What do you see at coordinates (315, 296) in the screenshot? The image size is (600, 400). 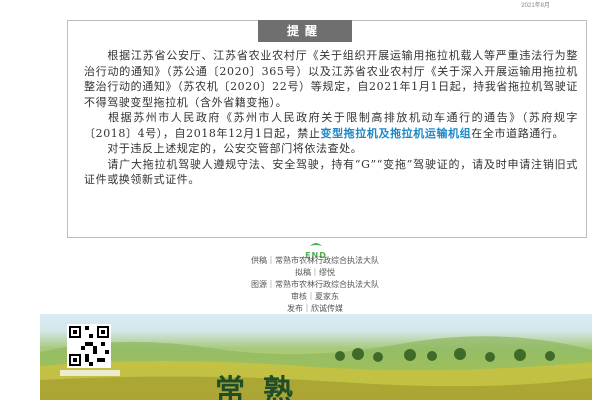 I see `credit-line-reviewer: 审核｜夏家东` at bounding box center [315, 296].